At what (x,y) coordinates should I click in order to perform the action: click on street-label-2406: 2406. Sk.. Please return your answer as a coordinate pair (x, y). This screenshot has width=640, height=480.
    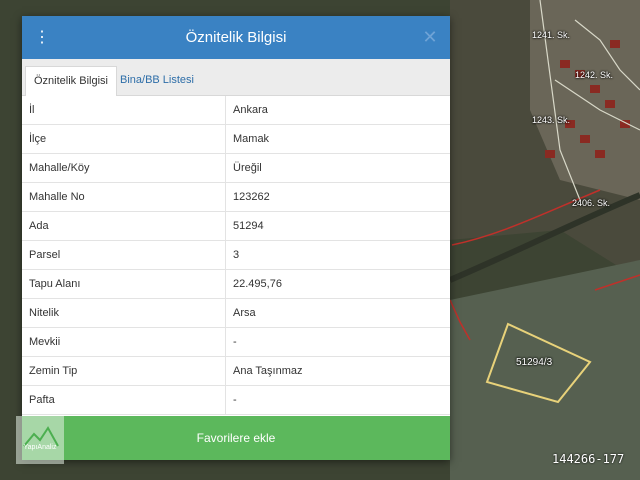
    Looking at the image, I should click on (591, 203).